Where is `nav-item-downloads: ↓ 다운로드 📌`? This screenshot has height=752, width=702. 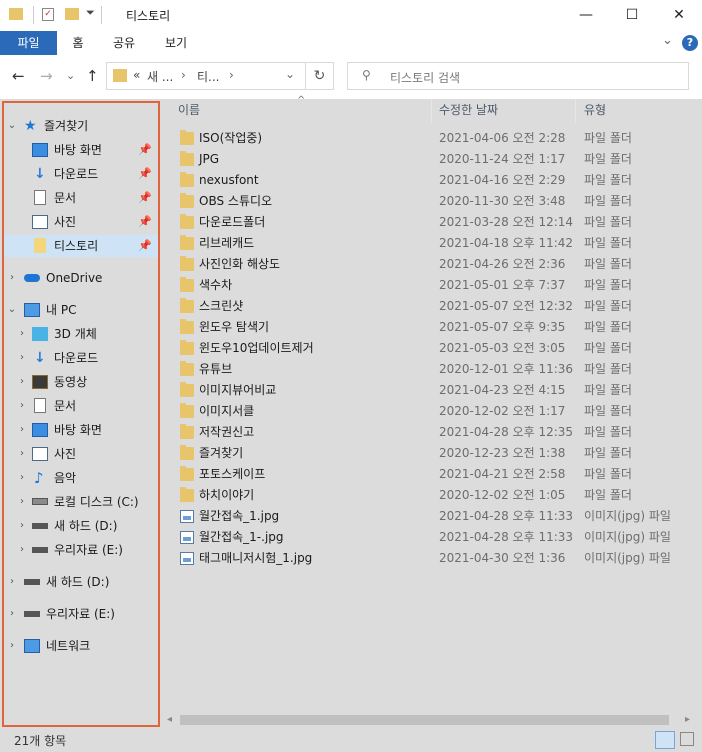 nav-item-downloads: ↓ 다운로드 📌 is located at coordinates (81, 174).